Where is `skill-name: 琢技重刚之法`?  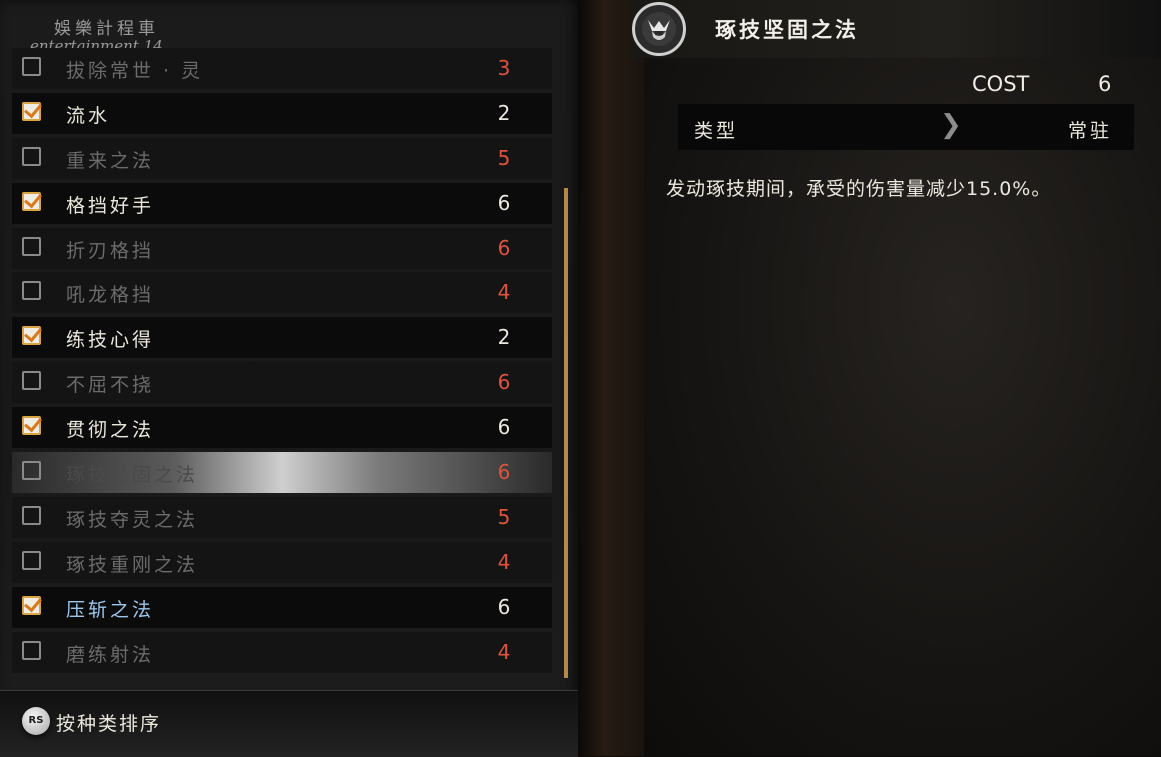 skill-name: 琢技重刚之法 is located at coordinates (132, 564).